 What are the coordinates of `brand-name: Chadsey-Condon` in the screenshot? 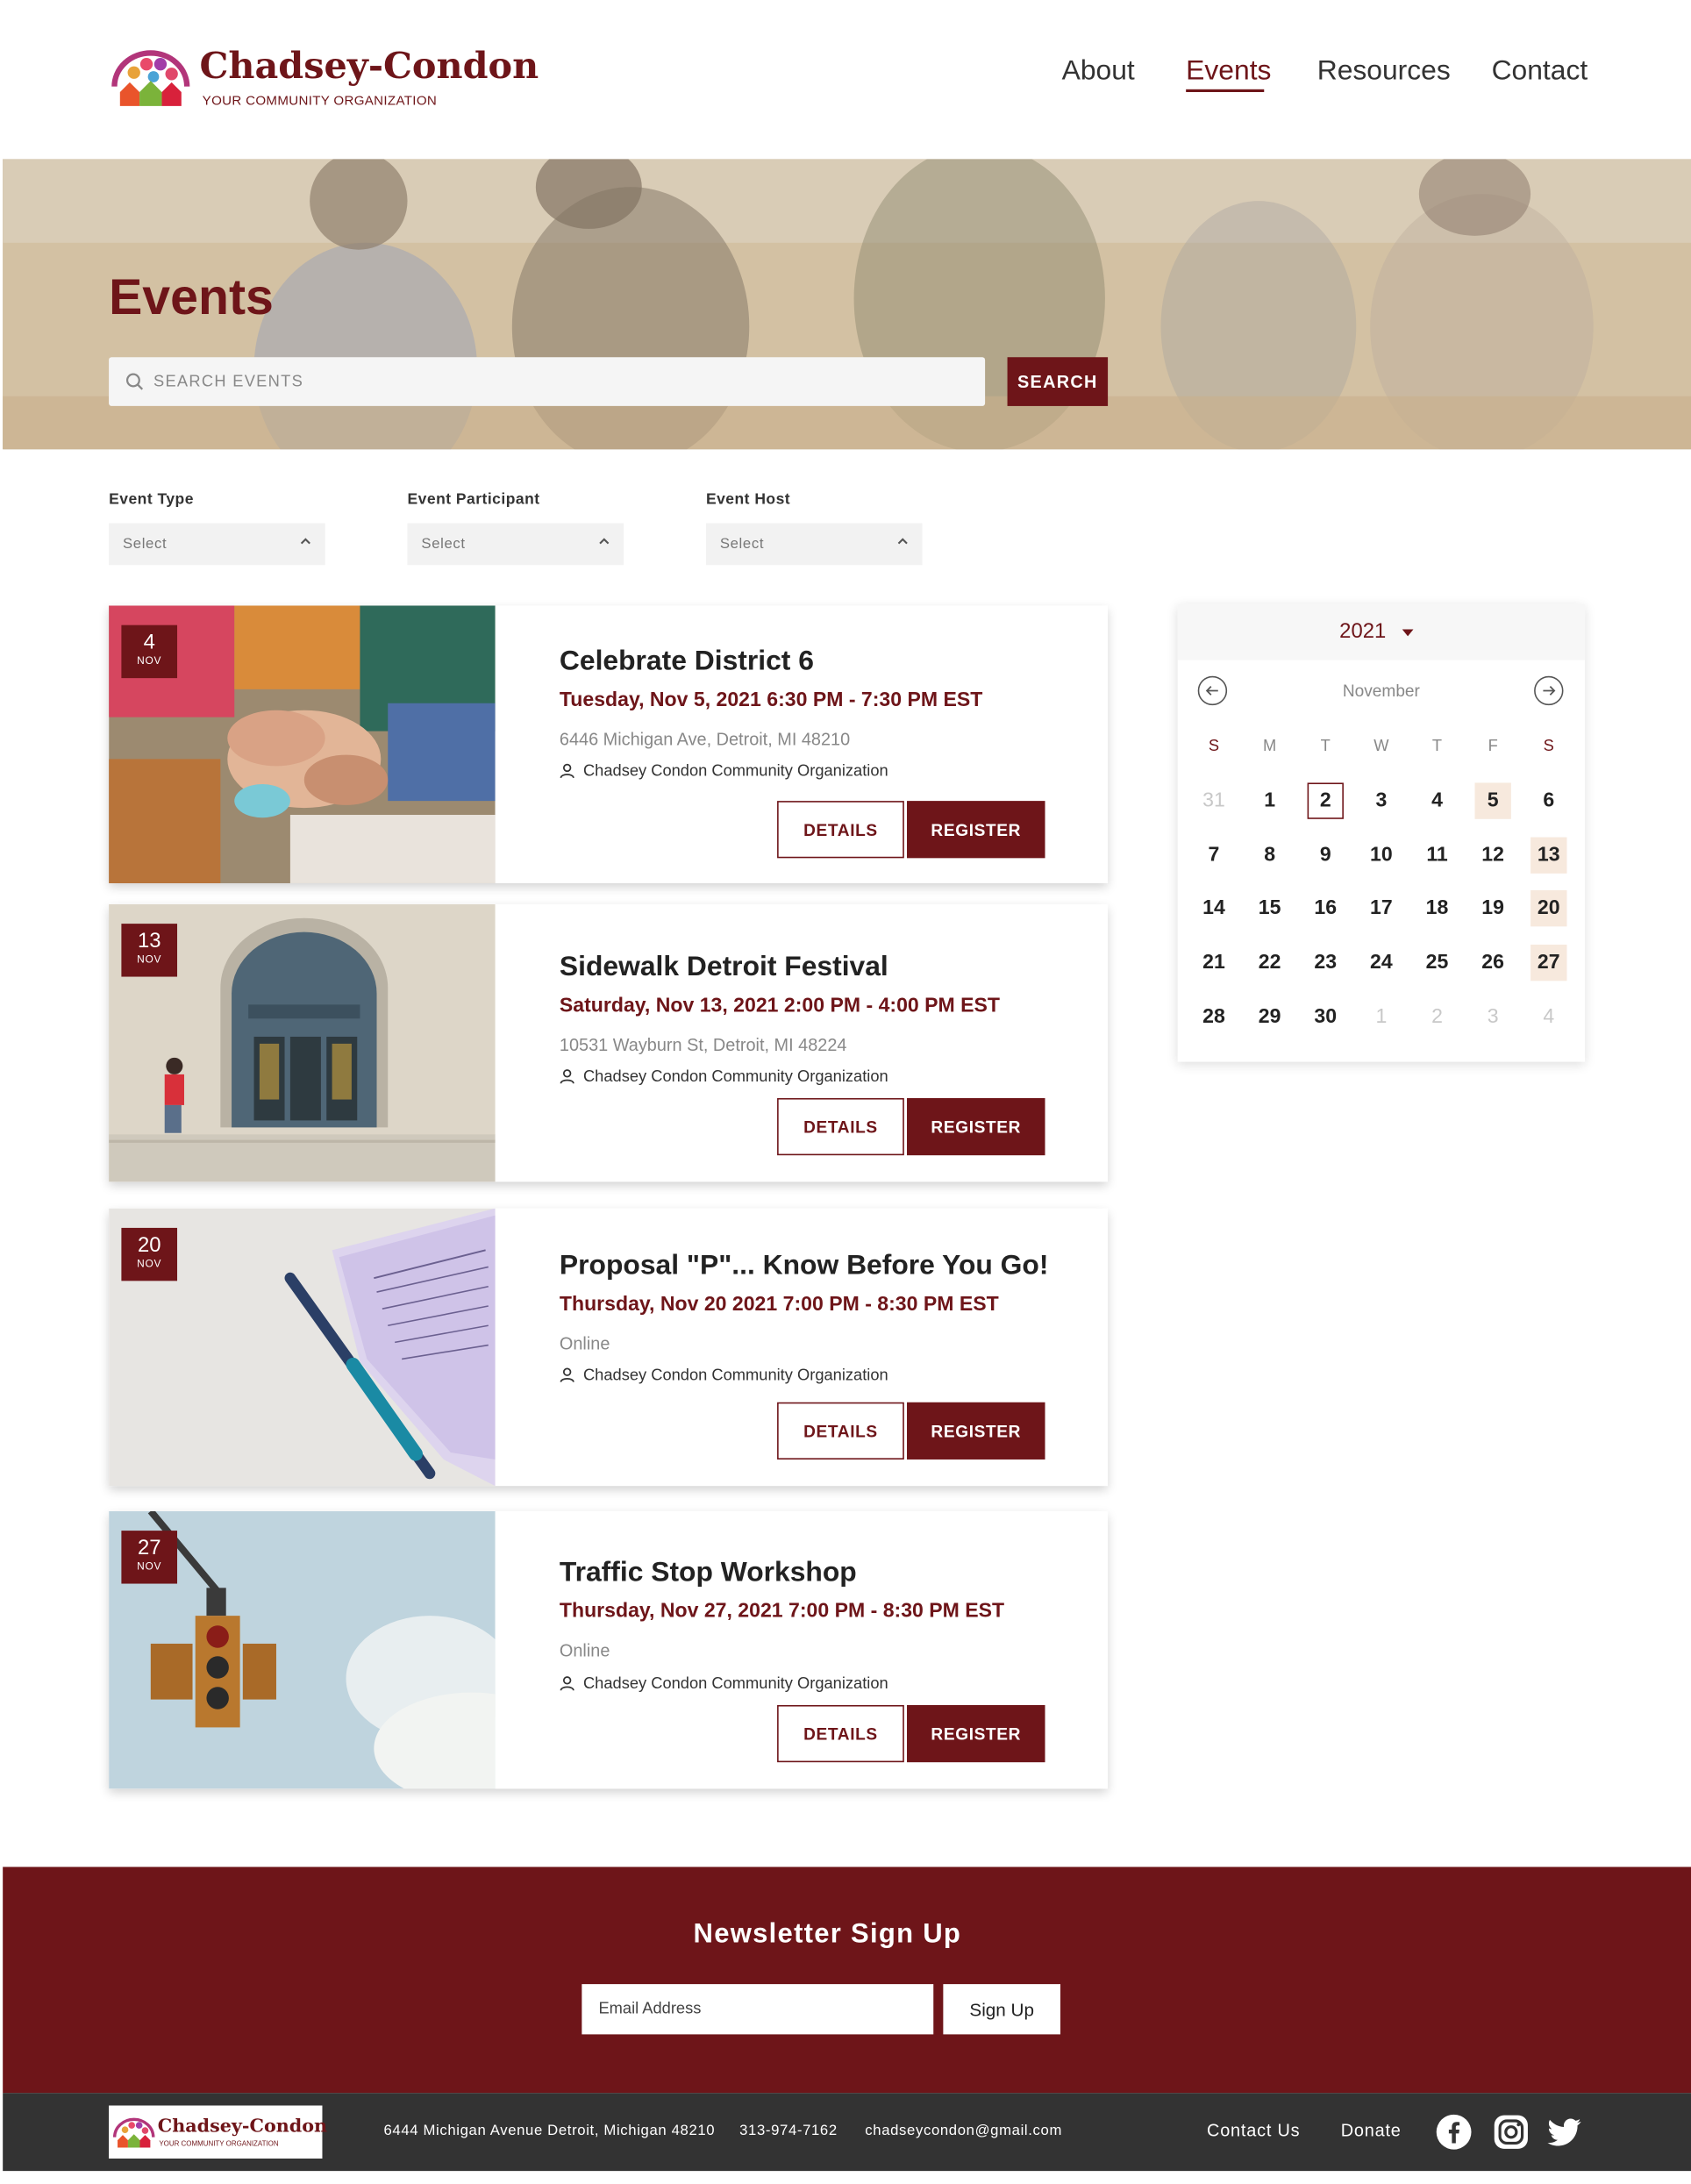 It's located at (369, 67).